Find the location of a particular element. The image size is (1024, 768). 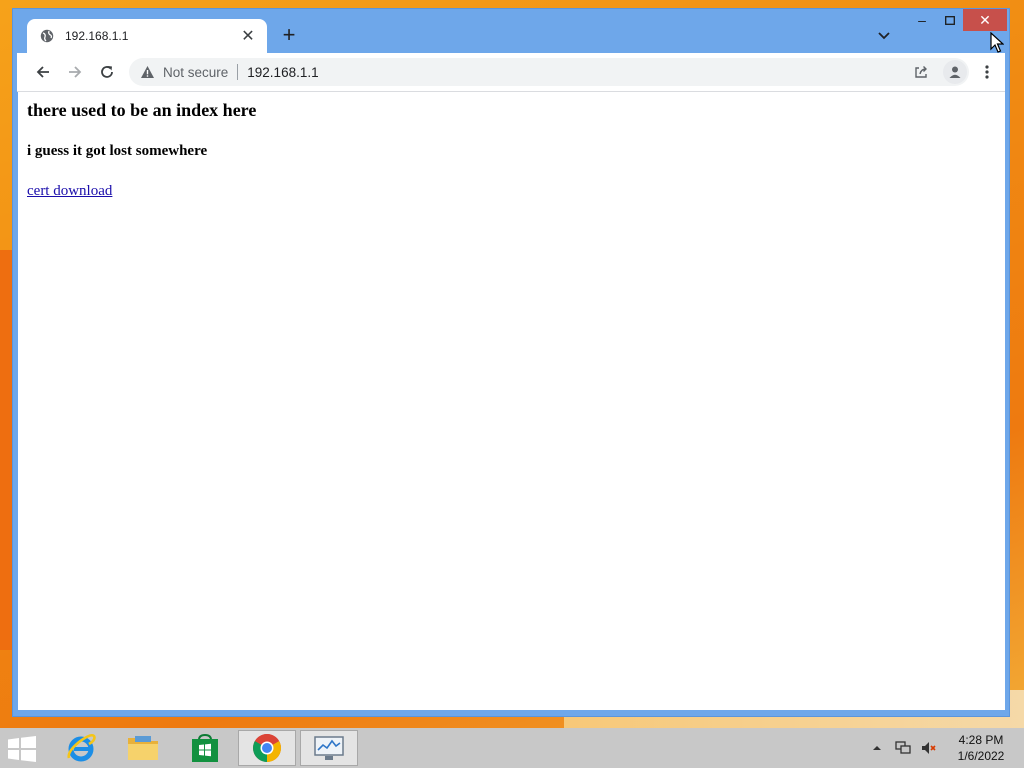

reload-icon is located at coordinates (107, 72).